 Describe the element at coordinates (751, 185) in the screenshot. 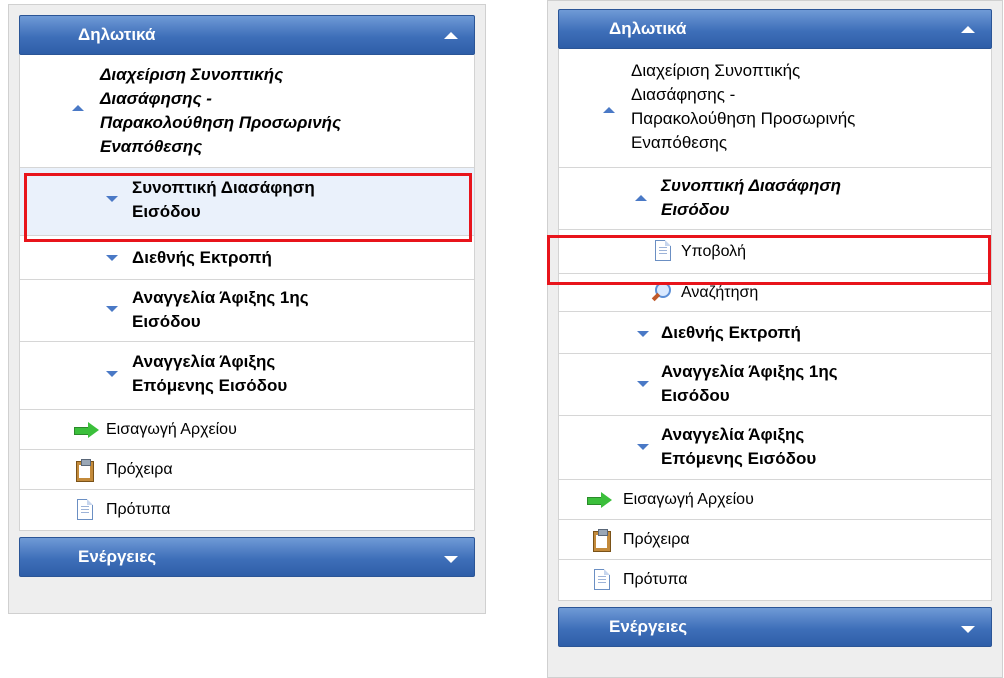

I see `menu-item-label: Συνοπτική Διασάφηση` at that location.